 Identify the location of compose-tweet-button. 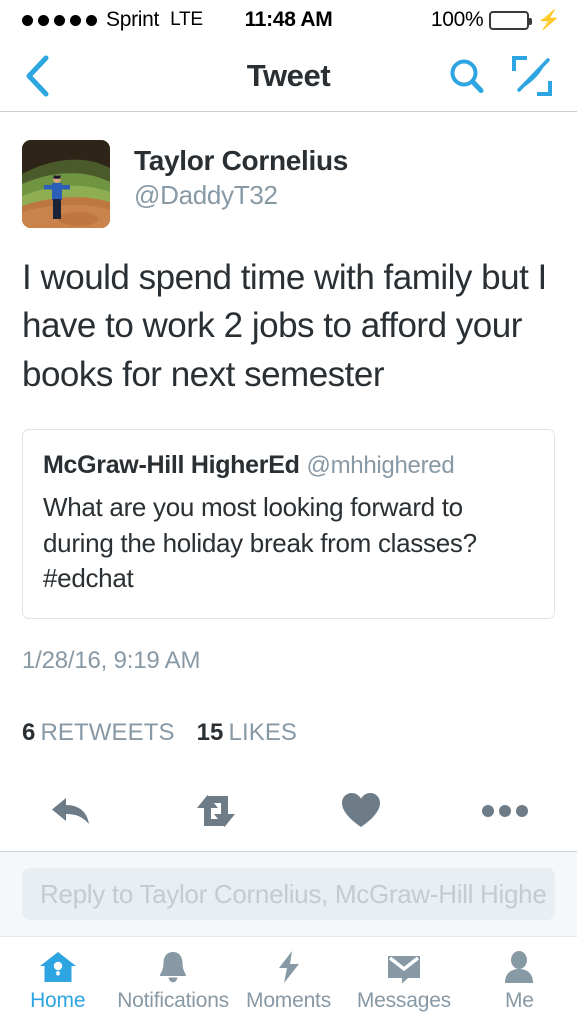
(532, 76).